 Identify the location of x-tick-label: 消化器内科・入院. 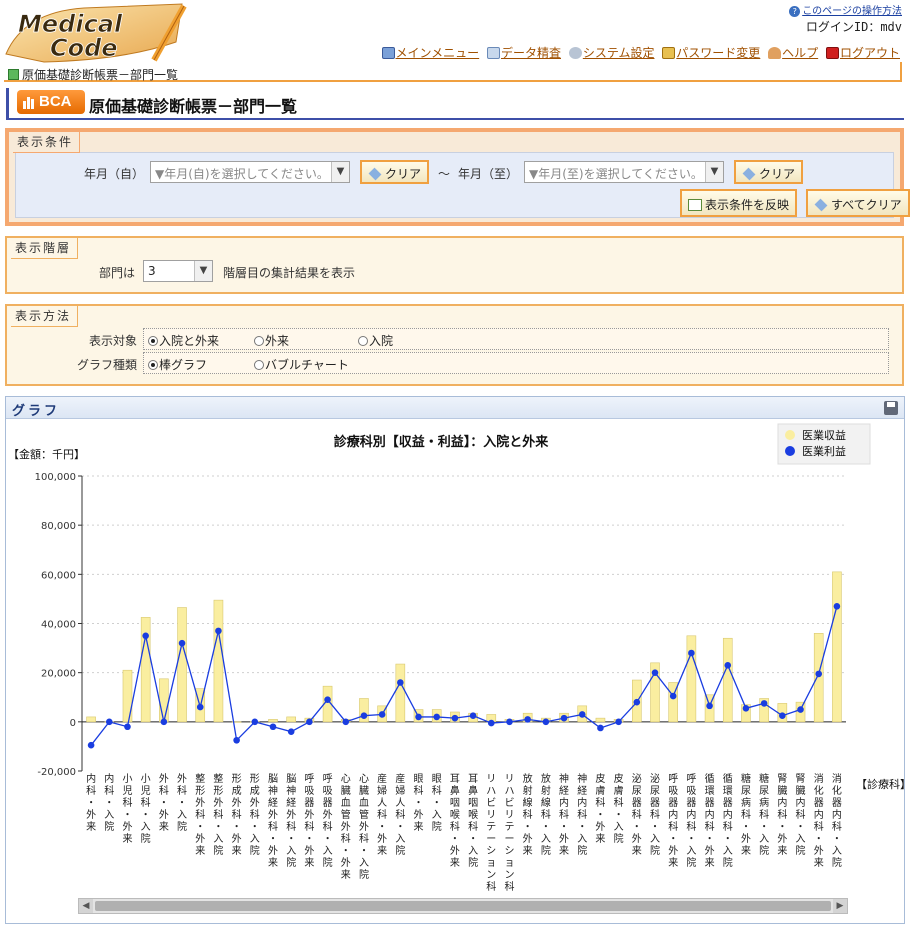
(837, 820).